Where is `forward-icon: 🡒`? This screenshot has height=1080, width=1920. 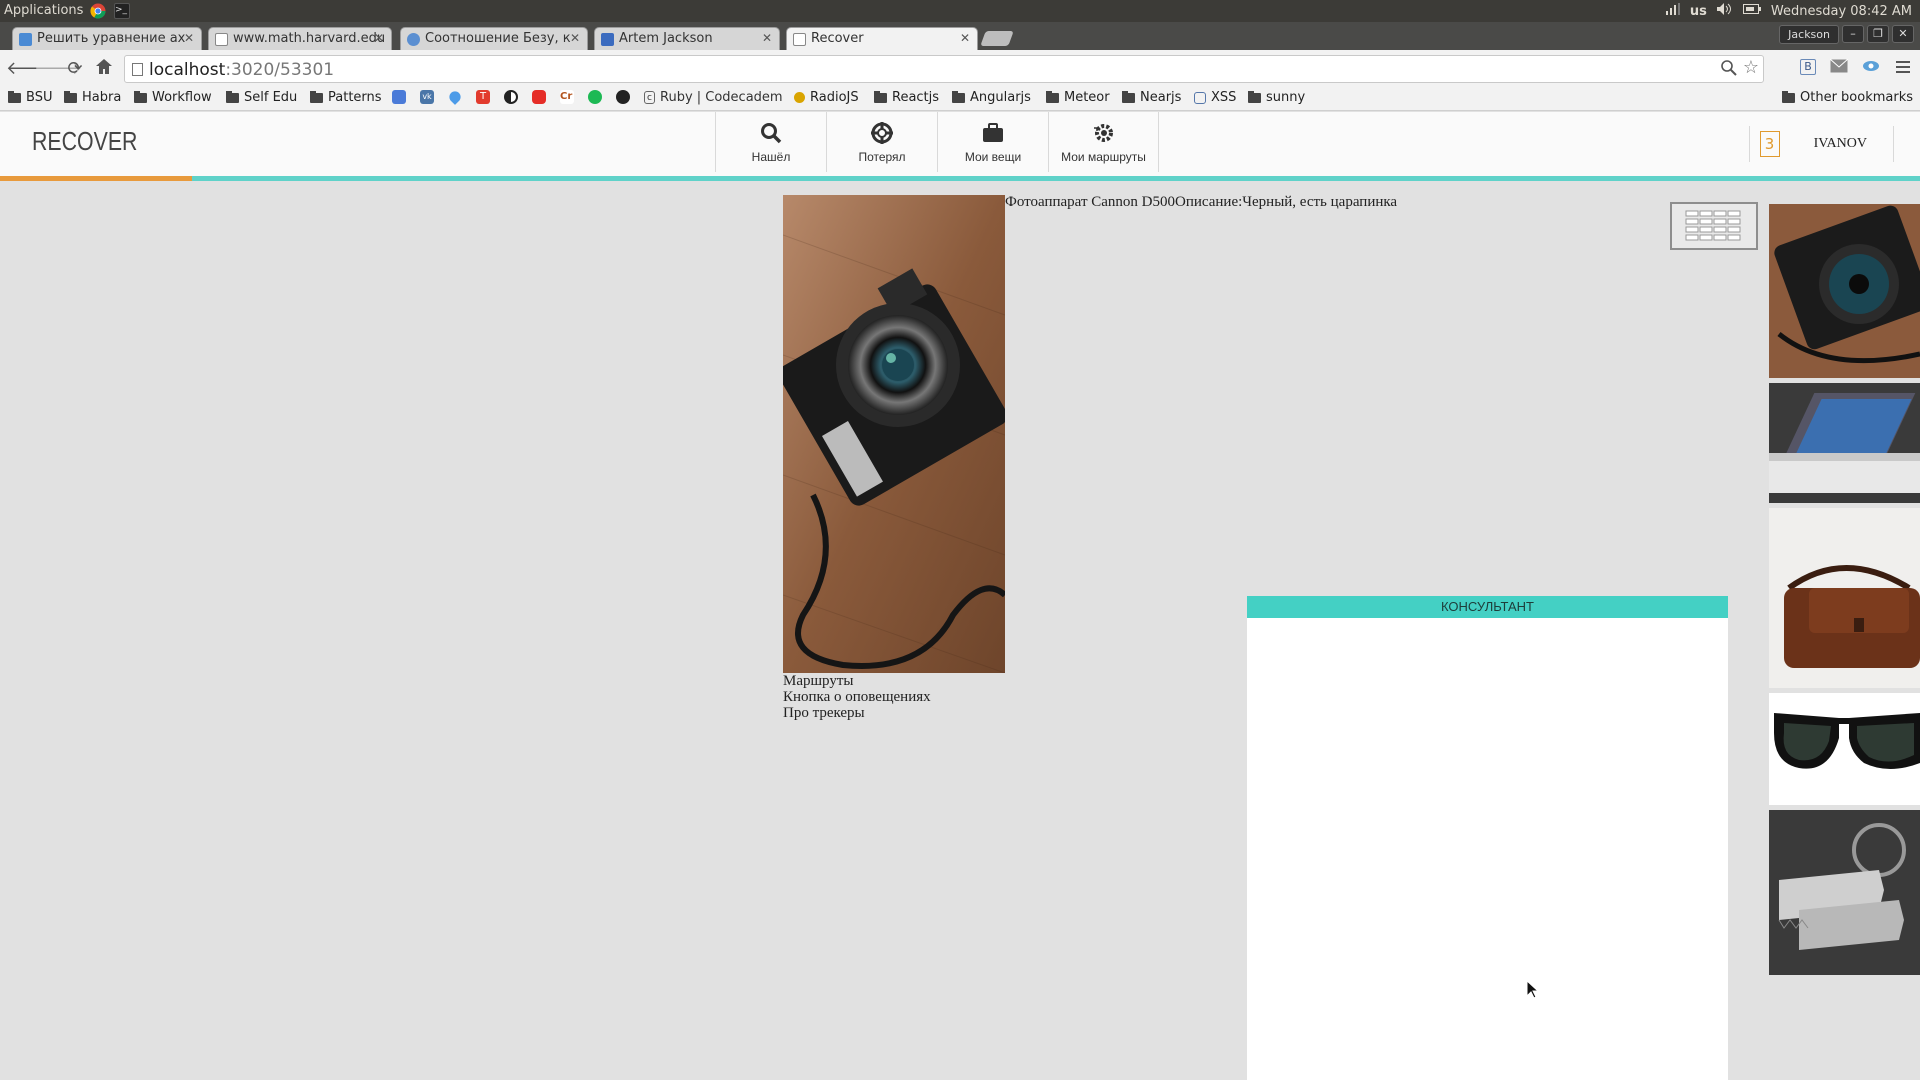 forward-icon: 🡒 is located at coordinates (58, 68).